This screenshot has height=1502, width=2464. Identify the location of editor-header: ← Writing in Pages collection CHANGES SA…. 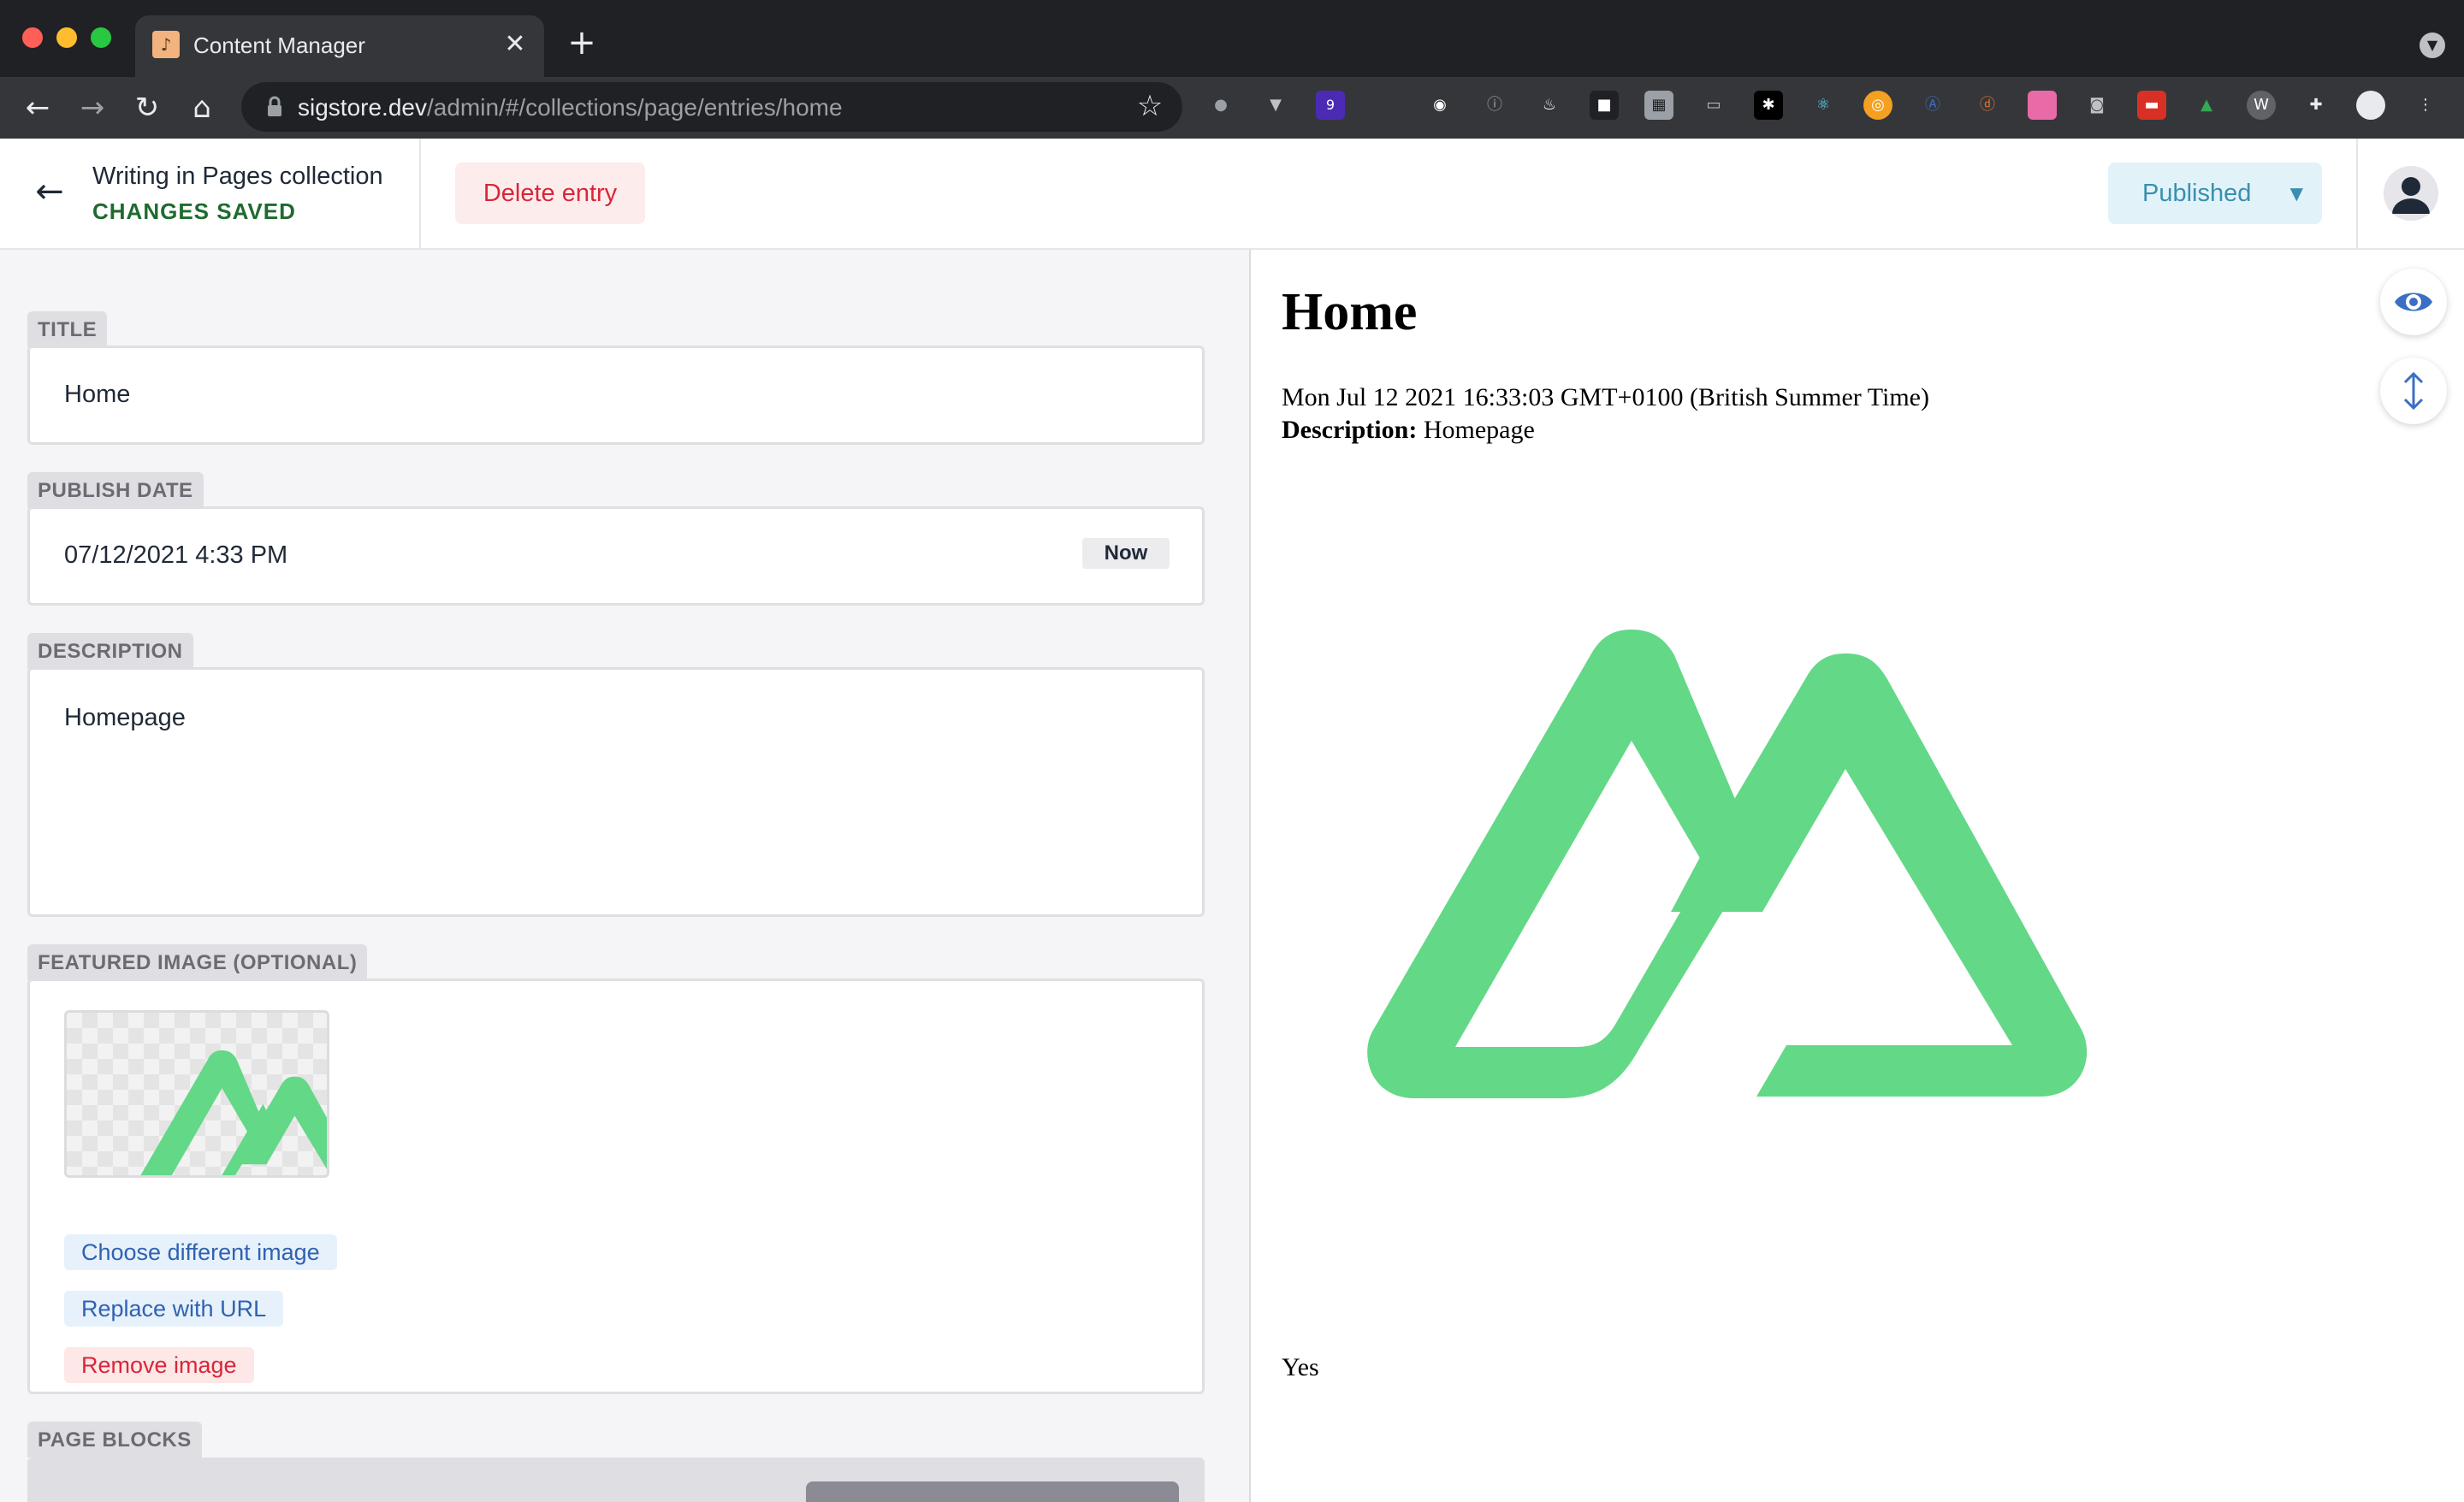
(1232, 194).